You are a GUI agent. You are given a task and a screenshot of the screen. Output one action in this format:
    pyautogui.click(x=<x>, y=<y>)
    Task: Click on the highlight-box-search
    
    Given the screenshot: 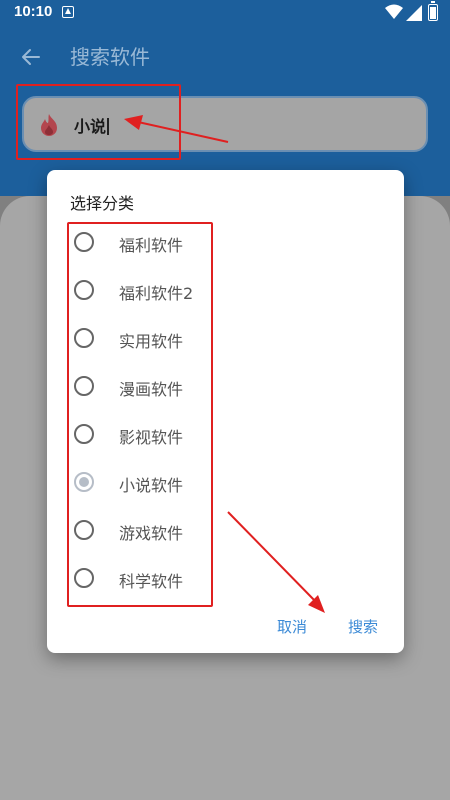 What is the action you would take?
    pyautogui.click(x=98, y=122)
    